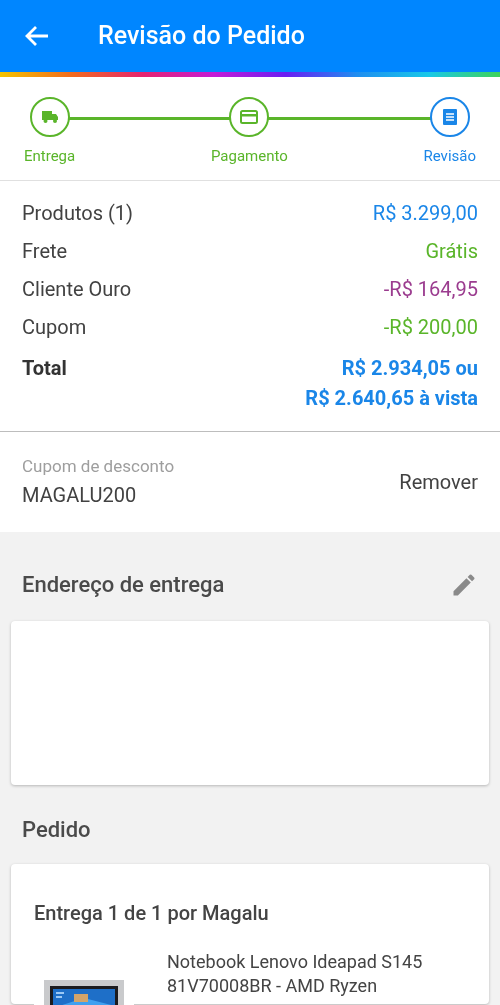 The width and height of the screenshot is (500, 1005). I want to click on step-label: Revisão, so click(449, 156).